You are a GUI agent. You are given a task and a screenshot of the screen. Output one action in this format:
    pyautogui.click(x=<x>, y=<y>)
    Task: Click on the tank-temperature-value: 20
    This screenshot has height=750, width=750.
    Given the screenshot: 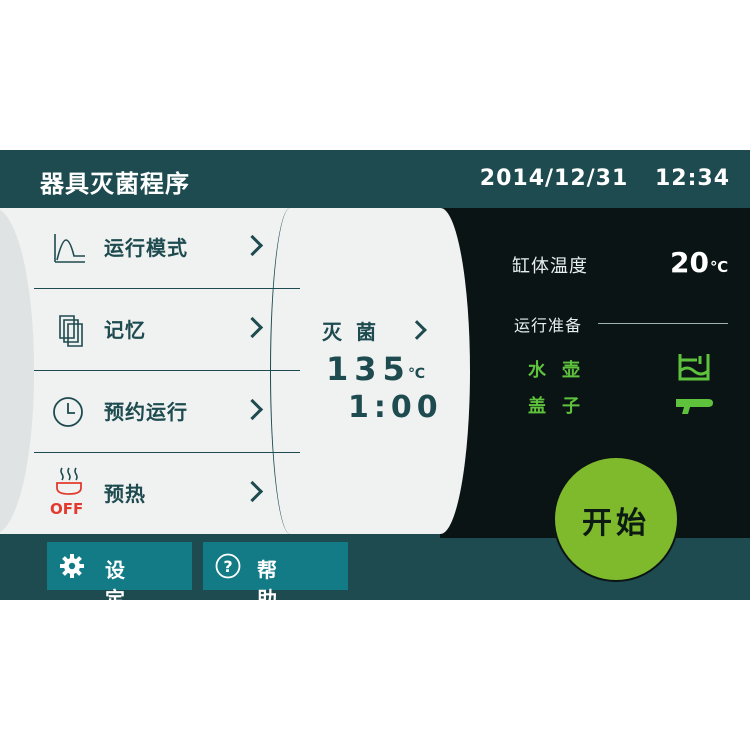 What is the action you would take?
    pyautogui.click(x=689, y=262)
    